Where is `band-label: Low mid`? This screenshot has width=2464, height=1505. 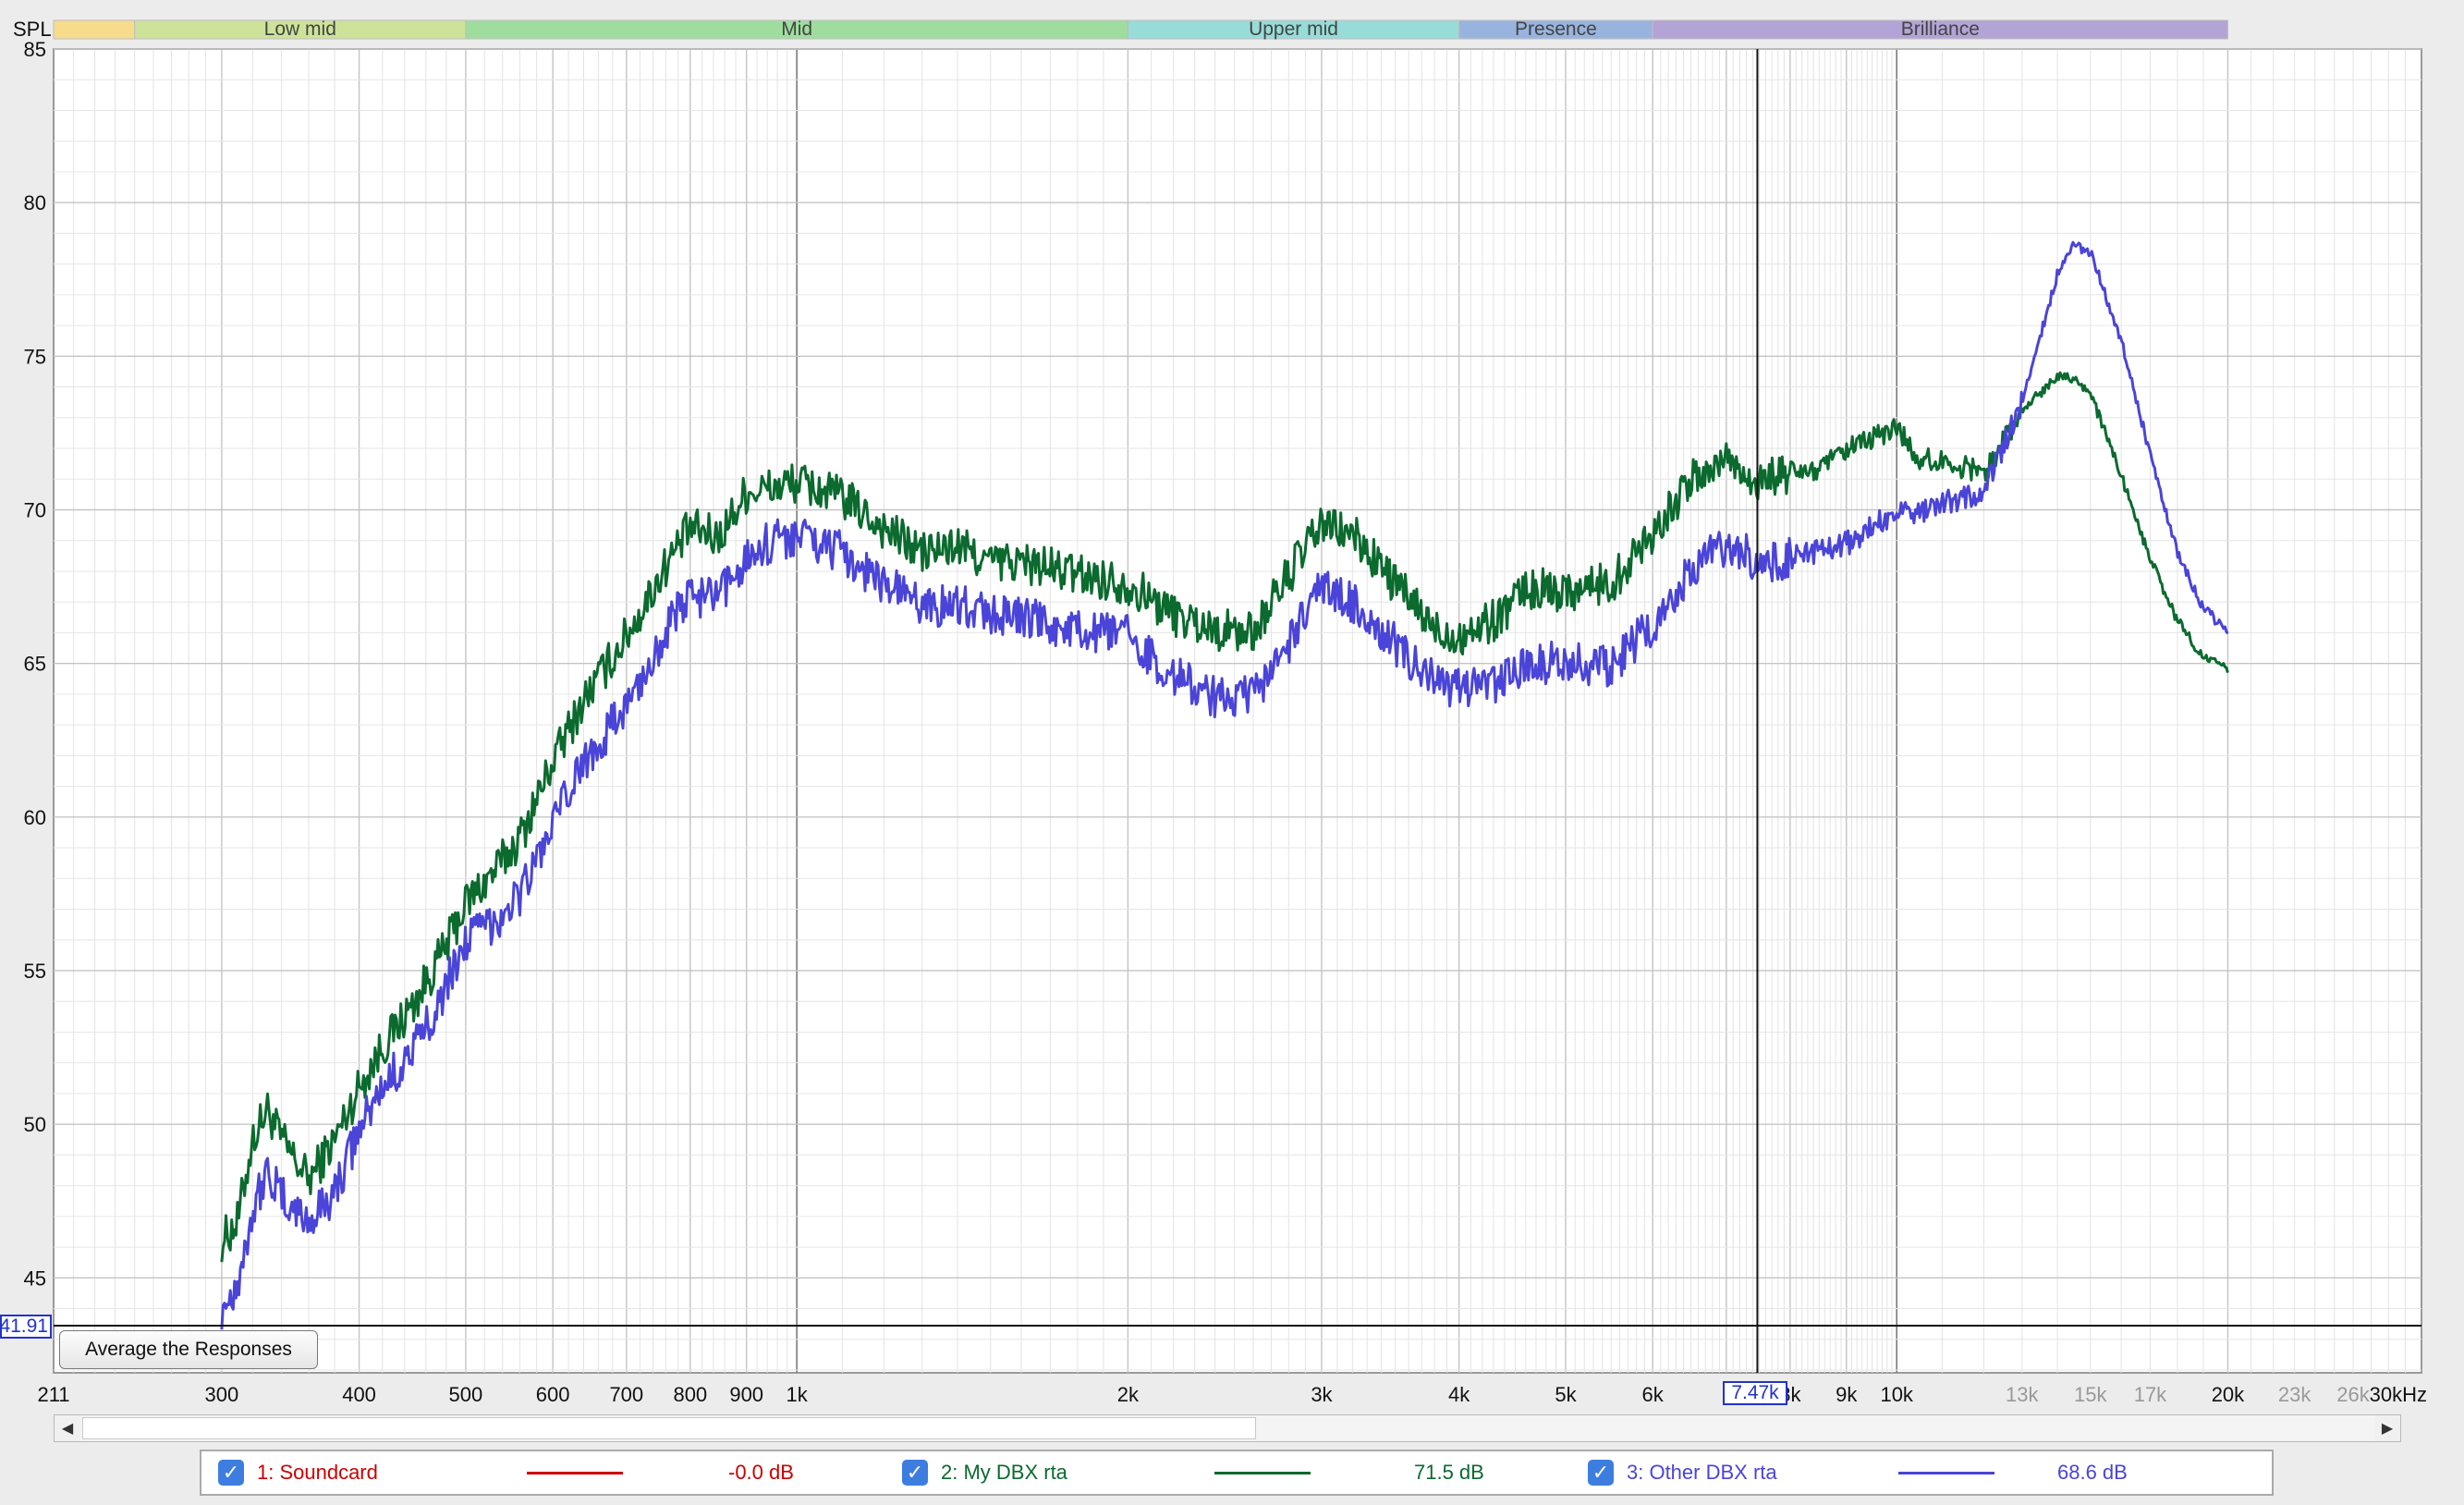
band-label: Low mid is located at coordinates (300, 29).